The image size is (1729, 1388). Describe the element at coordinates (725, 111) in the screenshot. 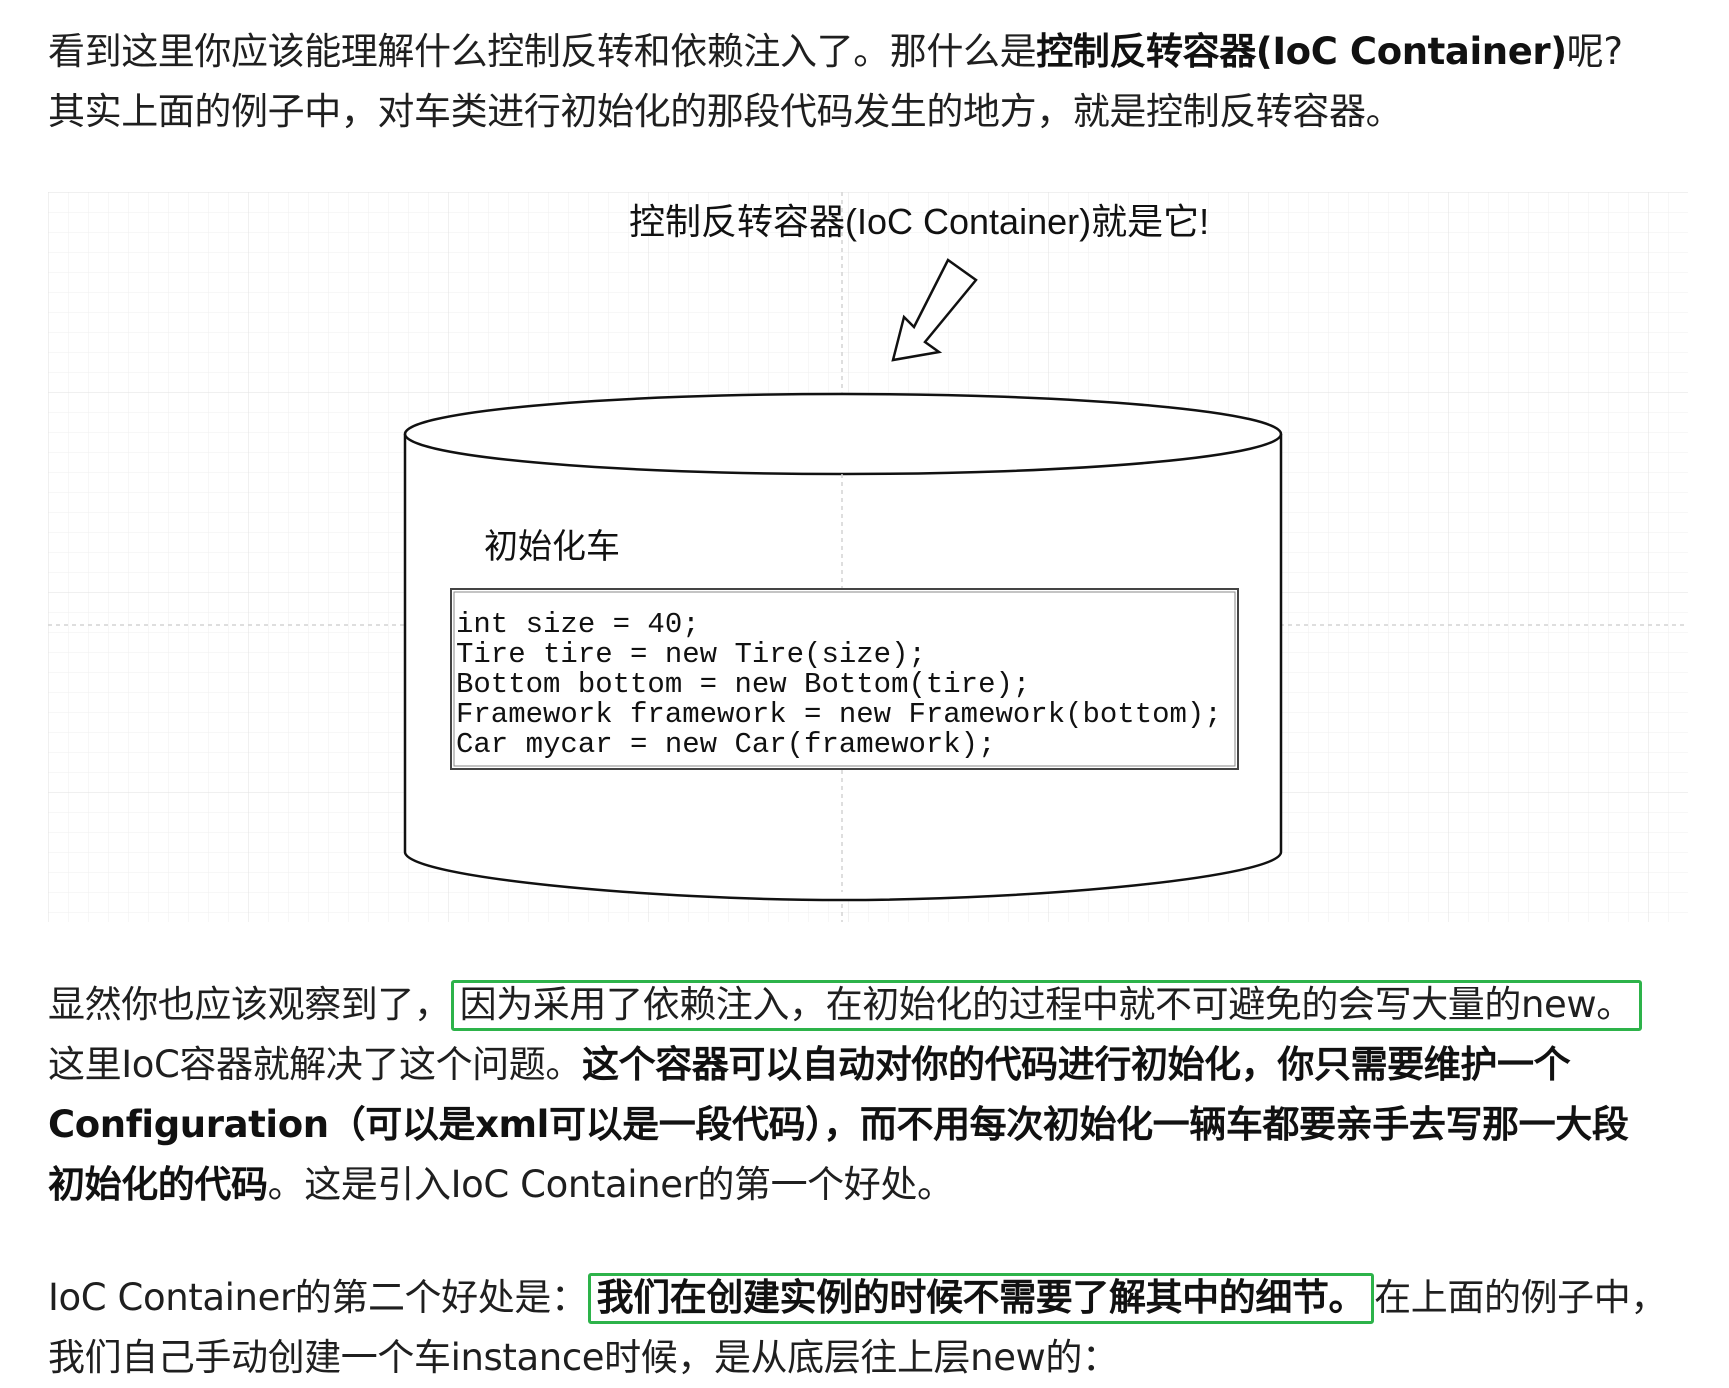

I see `intro-line-2: 其实上面的例子中，对车类进行初始化的那段代码发生的地方，就是控制反转容器。` at that location.